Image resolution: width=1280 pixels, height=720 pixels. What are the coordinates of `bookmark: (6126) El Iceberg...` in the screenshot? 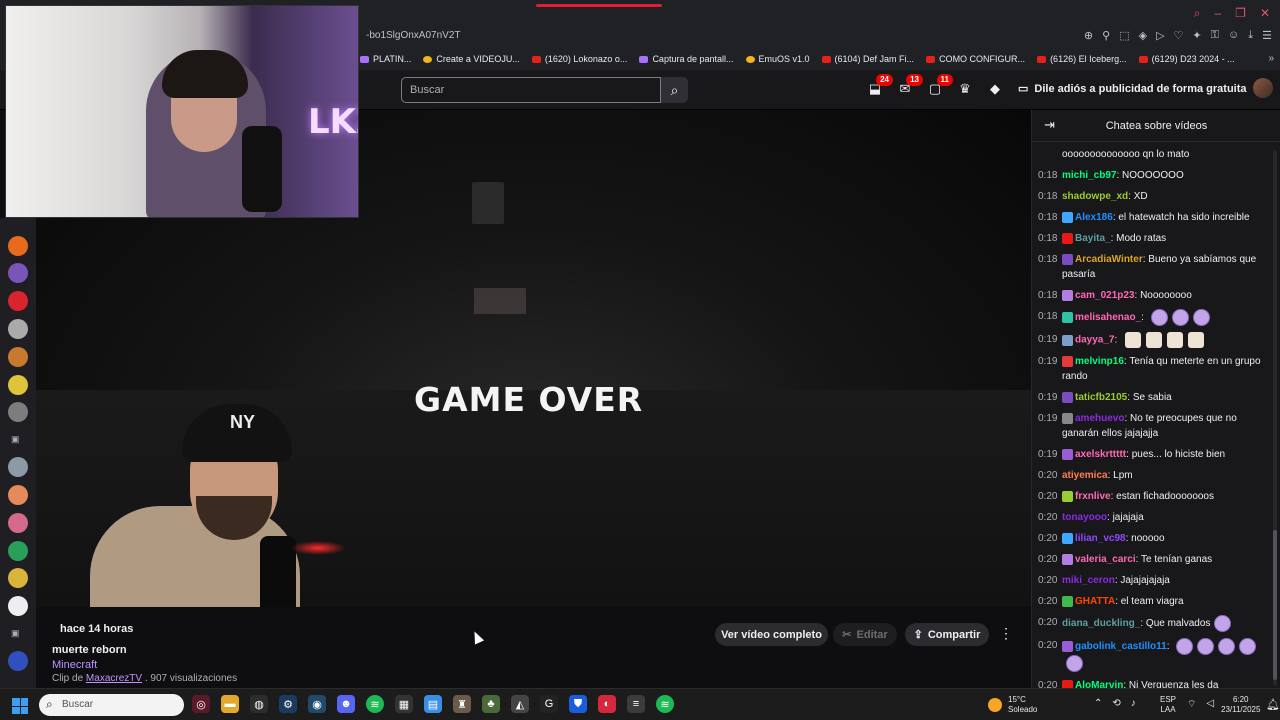 It's located at (1082, 59).